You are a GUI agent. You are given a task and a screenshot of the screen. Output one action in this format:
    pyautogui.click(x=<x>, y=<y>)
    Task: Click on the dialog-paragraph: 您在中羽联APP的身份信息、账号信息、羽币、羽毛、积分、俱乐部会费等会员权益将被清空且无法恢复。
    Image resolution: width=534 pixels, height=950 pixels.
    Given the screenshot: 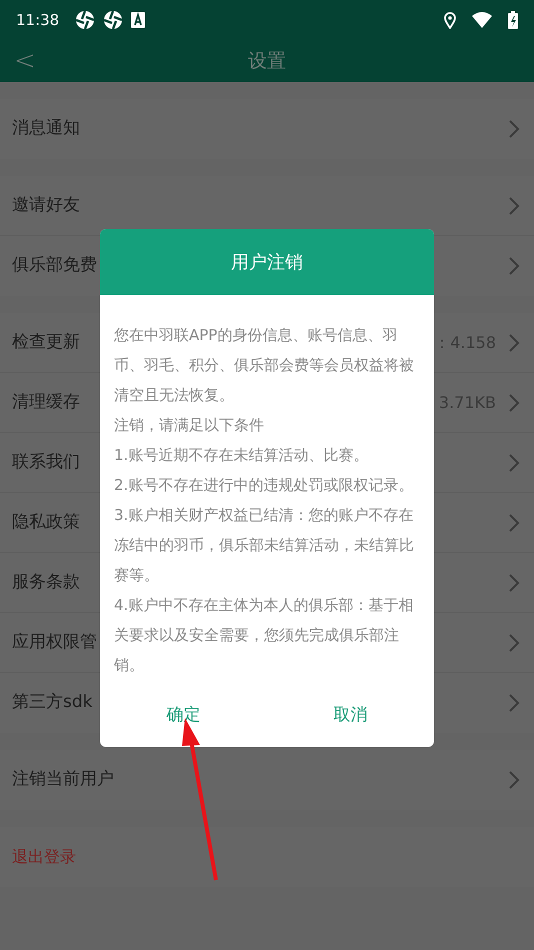 What is the action you would take?
    pyautogui.click(x=264, y=365)
    